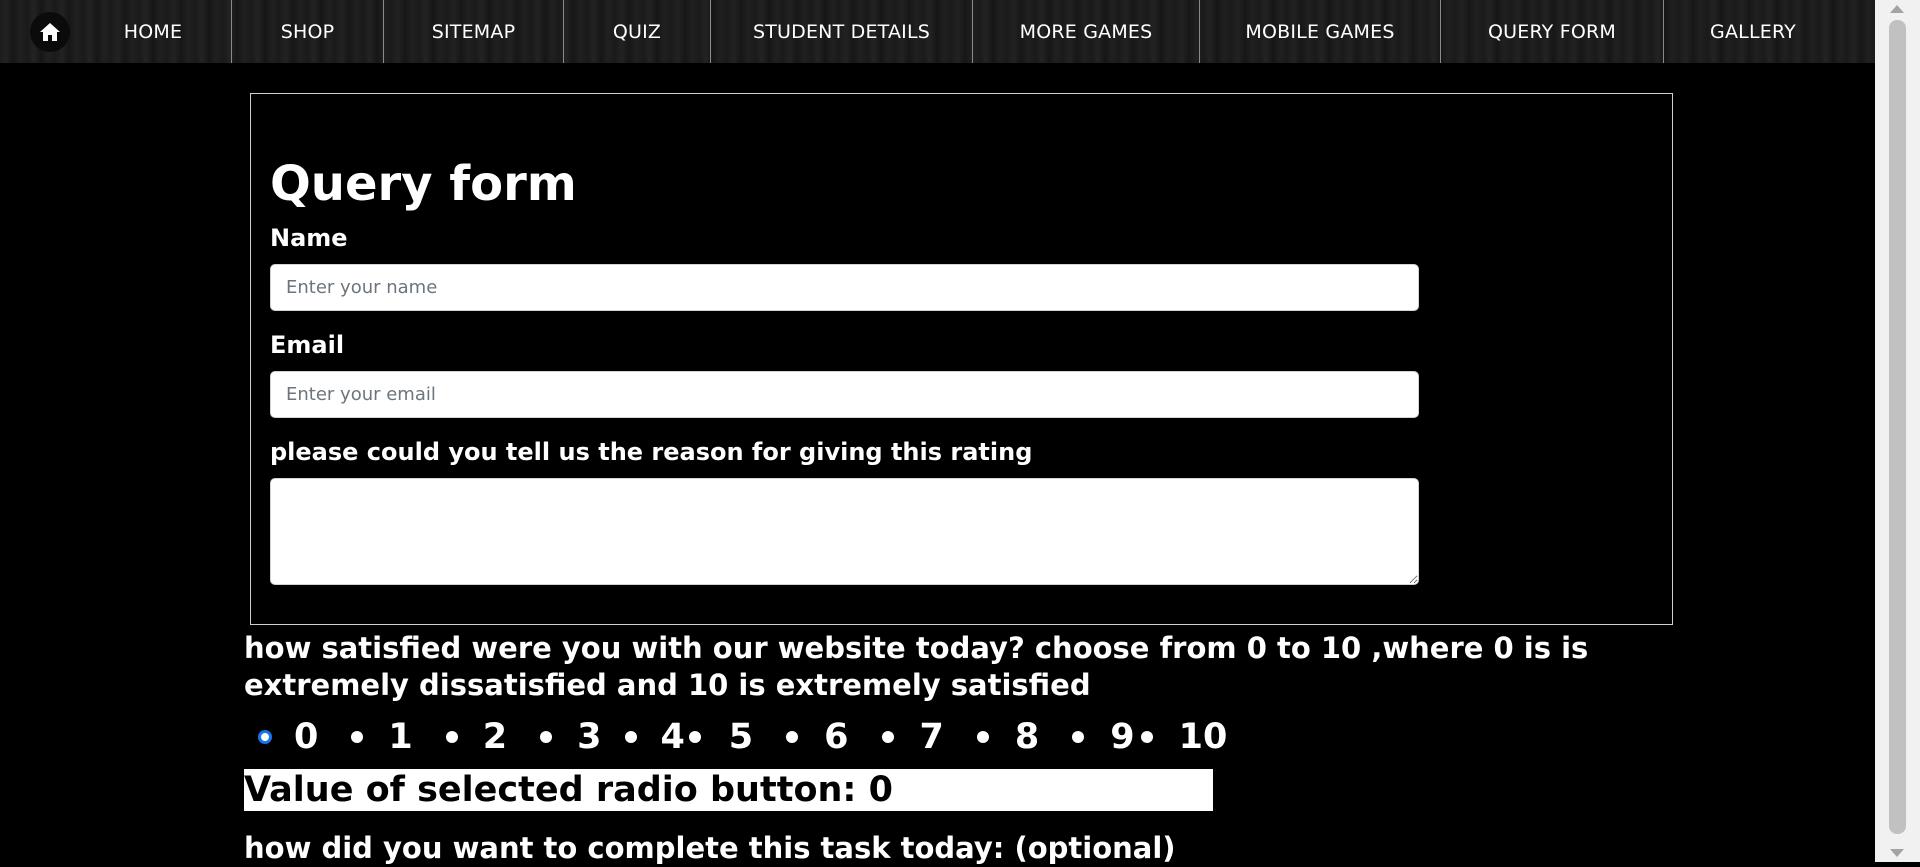  I want to click on nav-item-label: SITEMAP, so click(473, 31).